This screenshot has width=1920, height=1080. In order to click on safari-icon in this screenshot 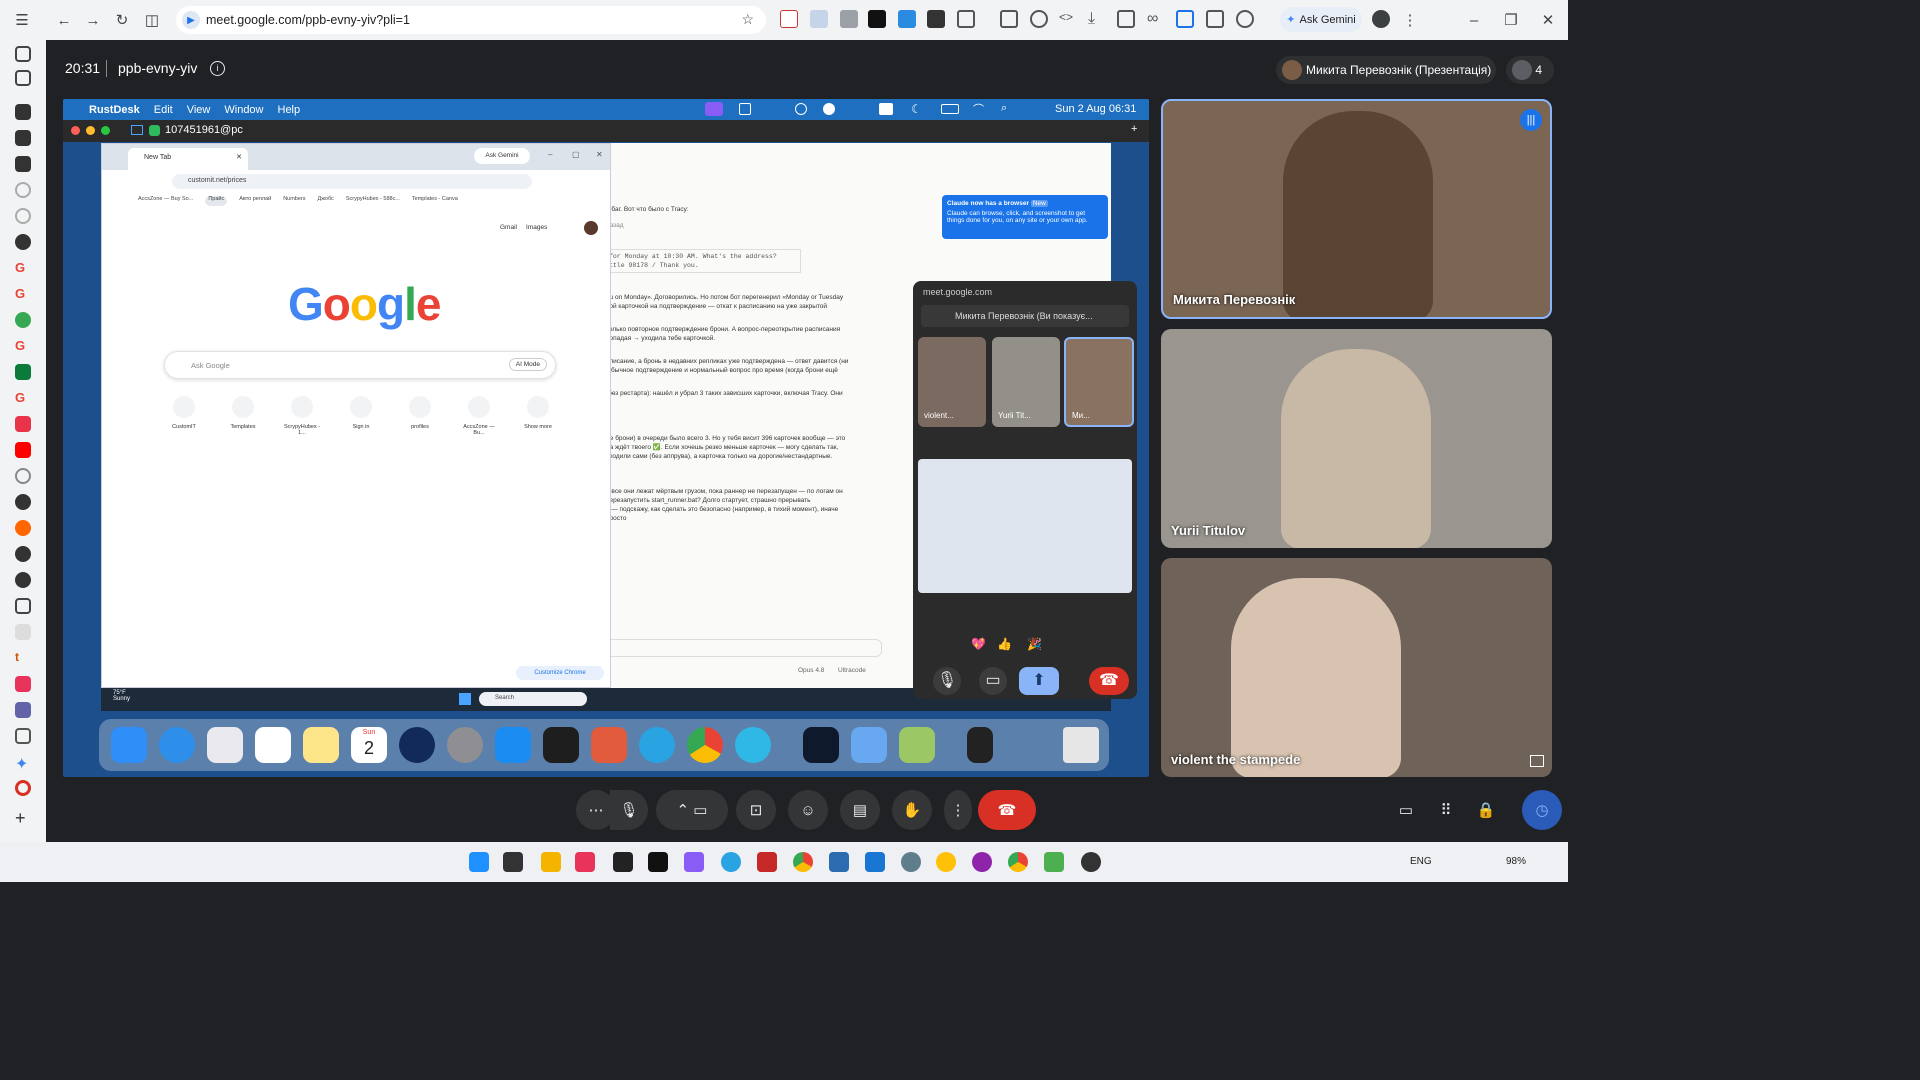, I will do `click(177, 745)`.